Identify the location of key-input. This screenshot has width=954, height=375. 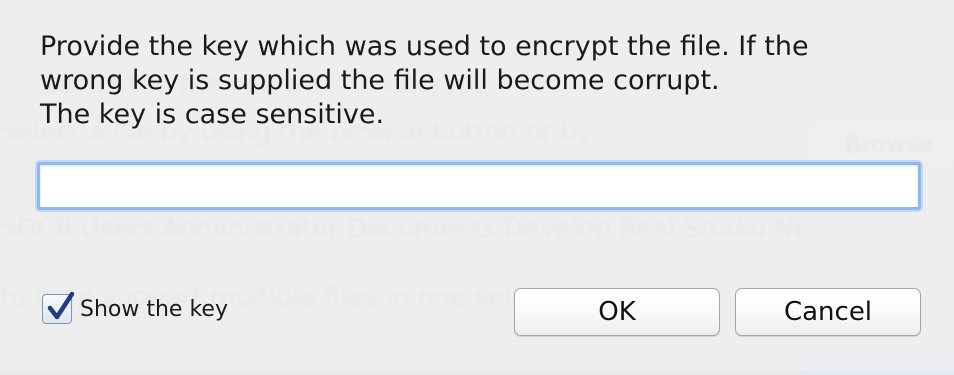
(479, 186).